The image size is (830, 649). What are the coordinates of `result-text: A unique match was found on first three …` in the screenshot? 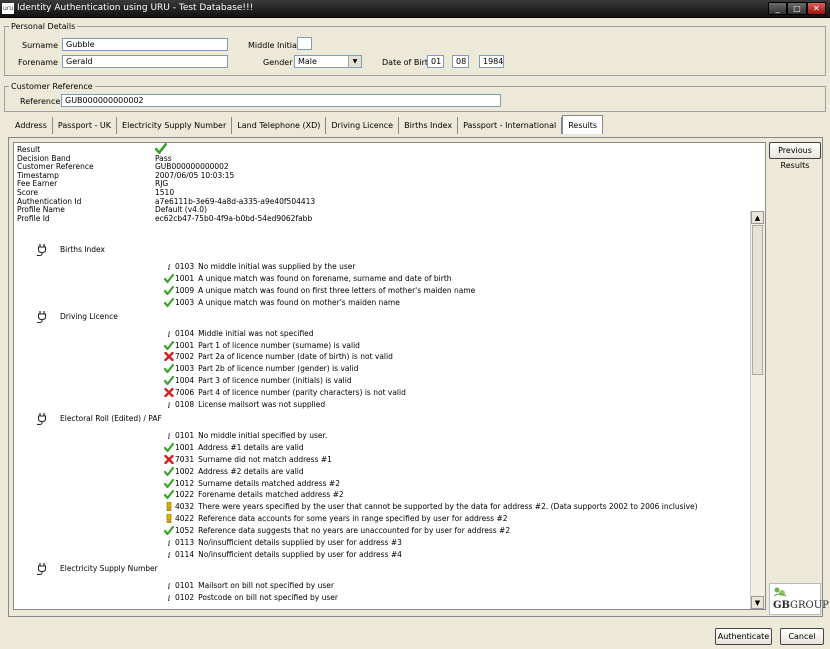 It's located at (337, 290).